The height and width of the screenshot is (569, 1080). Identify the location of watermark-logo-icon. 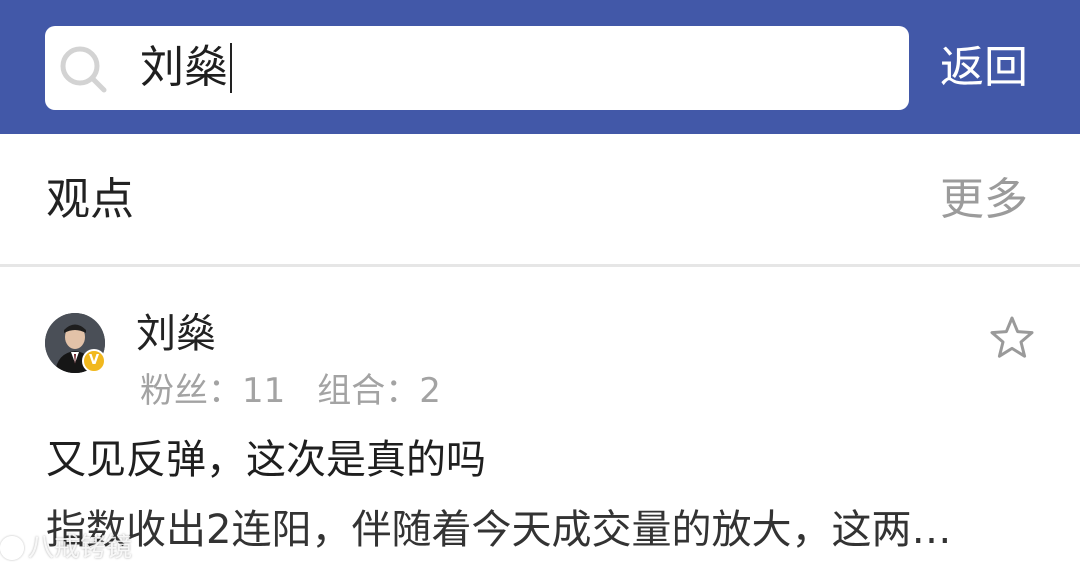
(12, 548).